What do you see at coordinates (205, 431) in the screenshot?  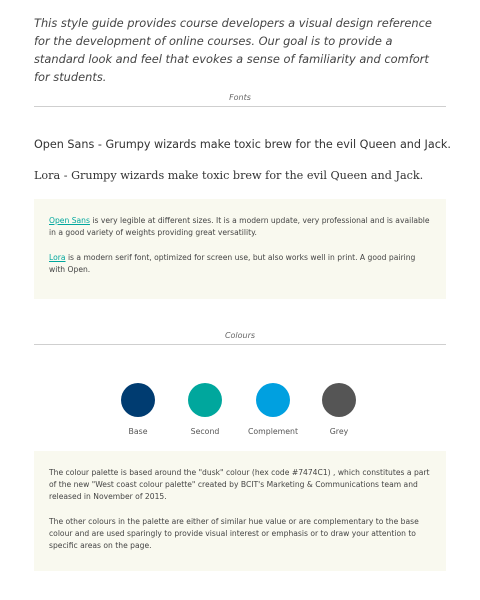 I see `swatch-second-label: Second` at bounding box center [205, 431].